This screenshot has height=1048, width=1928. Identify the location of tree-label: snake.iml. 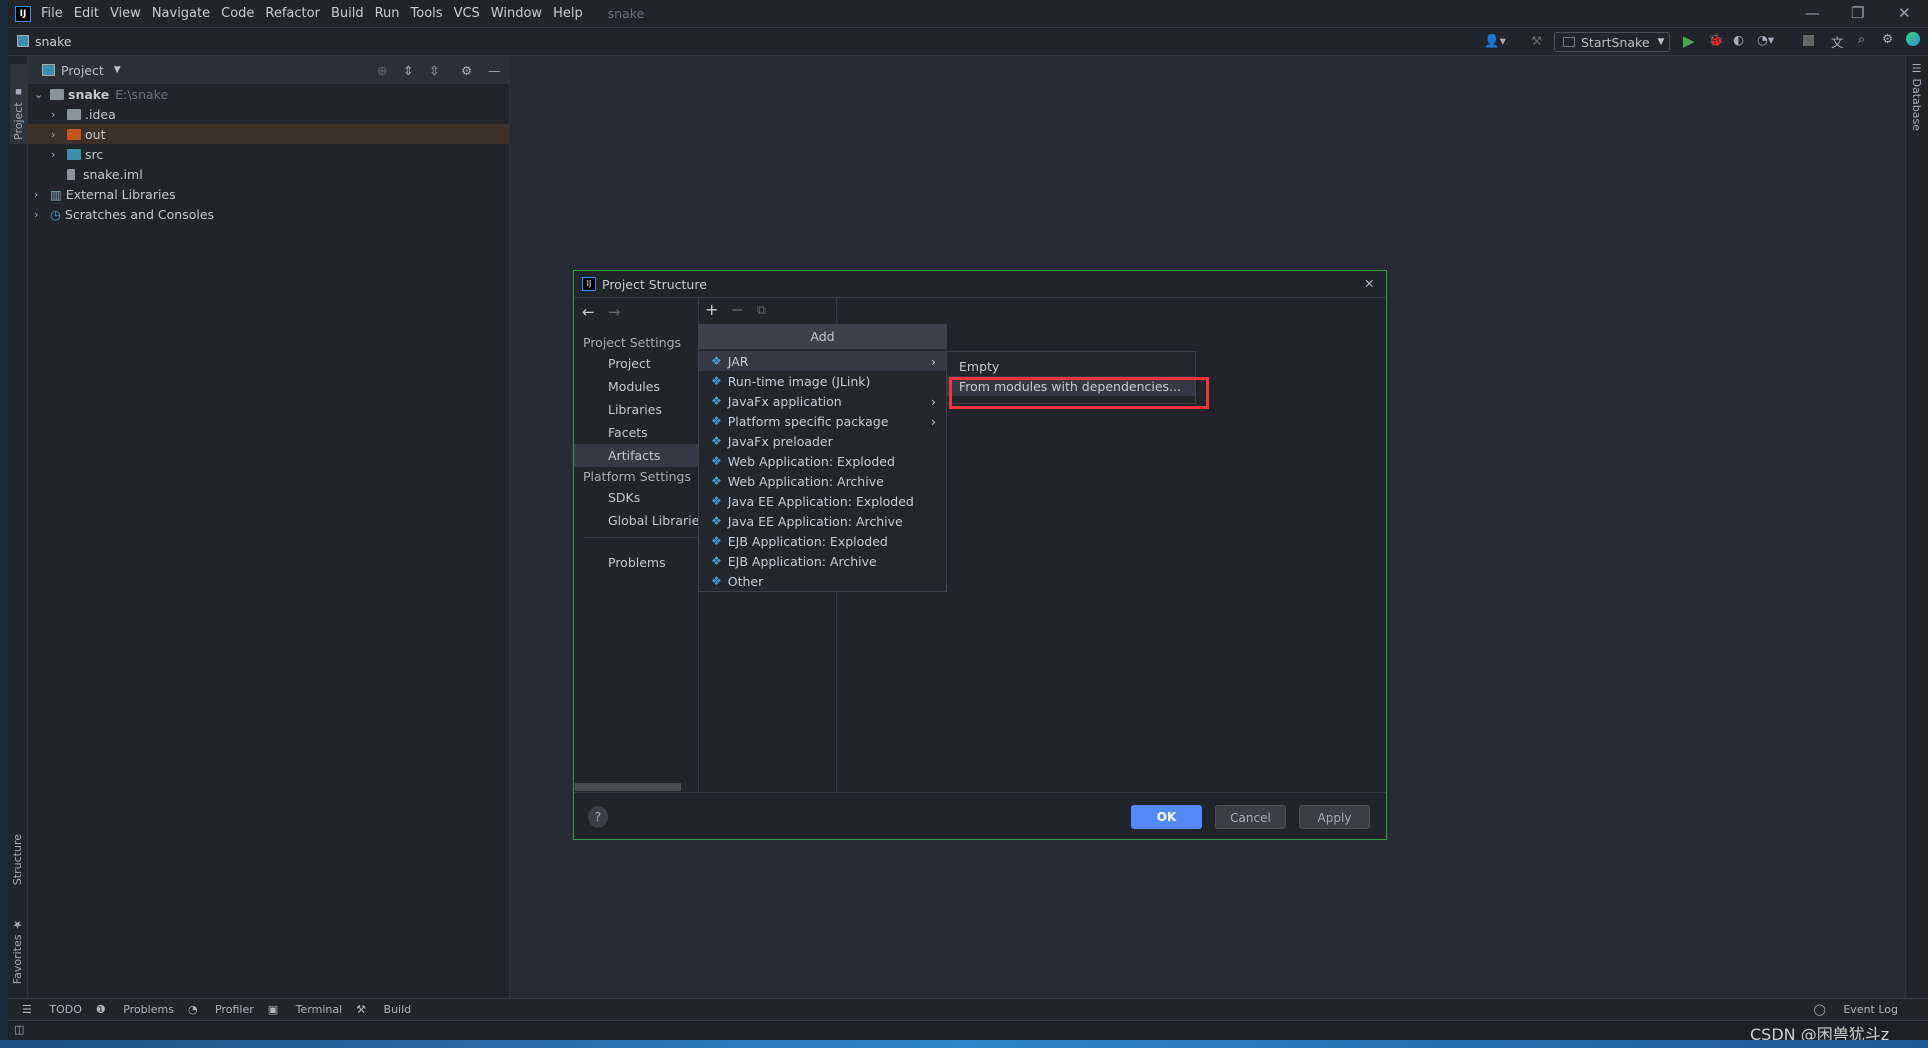
(113, 174).